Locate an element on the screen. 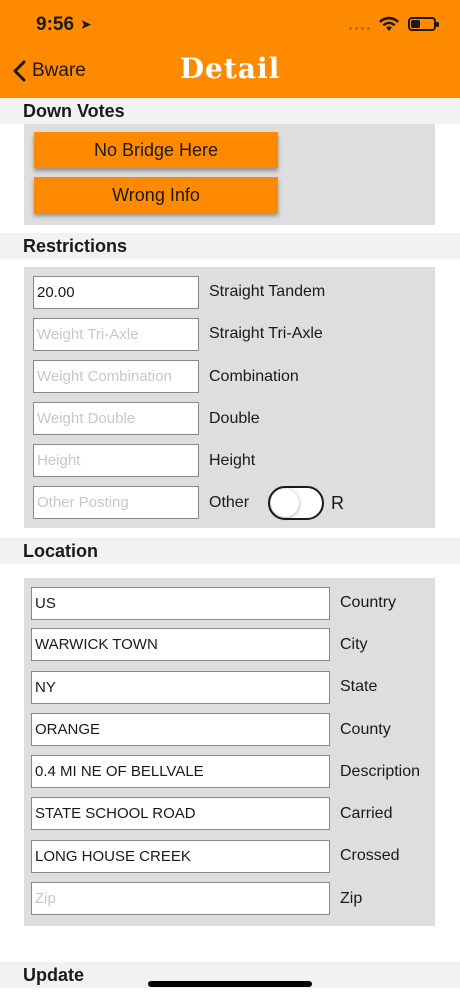 This screenshot has height=996, width=460. height-input: Height is located at coordinates (116, 460).